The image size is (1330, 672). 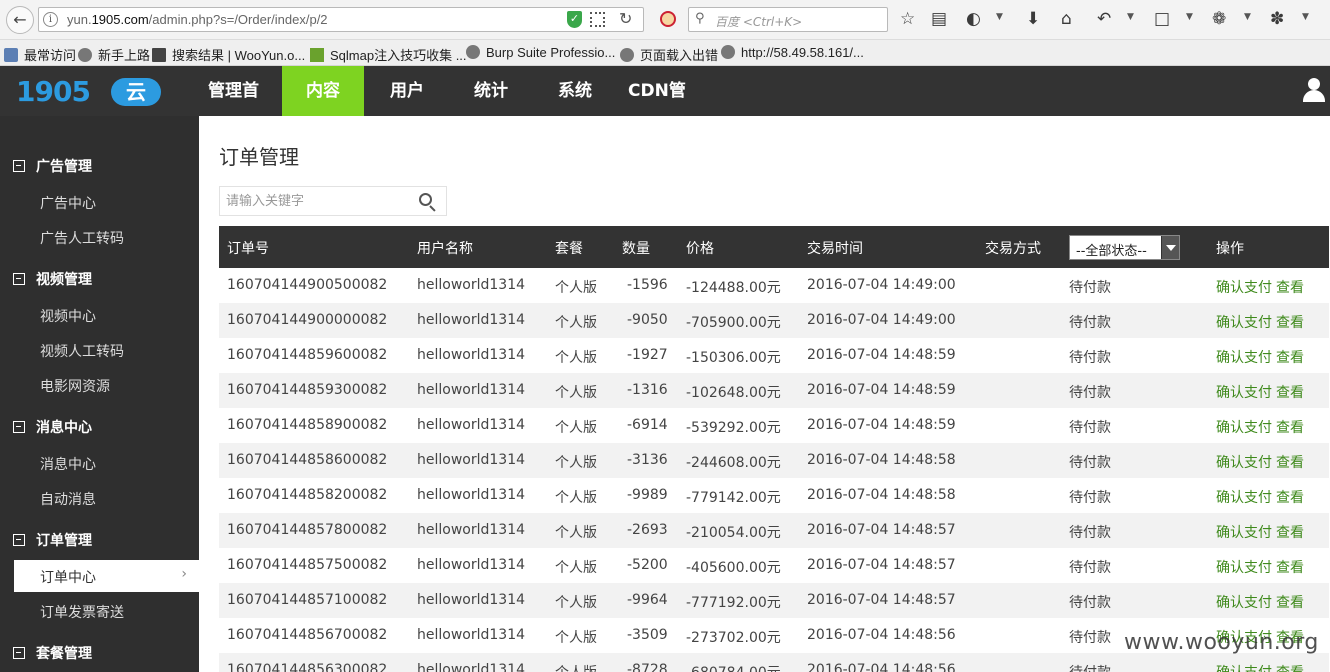 What do you see at coordinates (99, 542) in the screenshot?
I see `sidebar-group-orders: 订单管理` at bounding box center [99, 542].